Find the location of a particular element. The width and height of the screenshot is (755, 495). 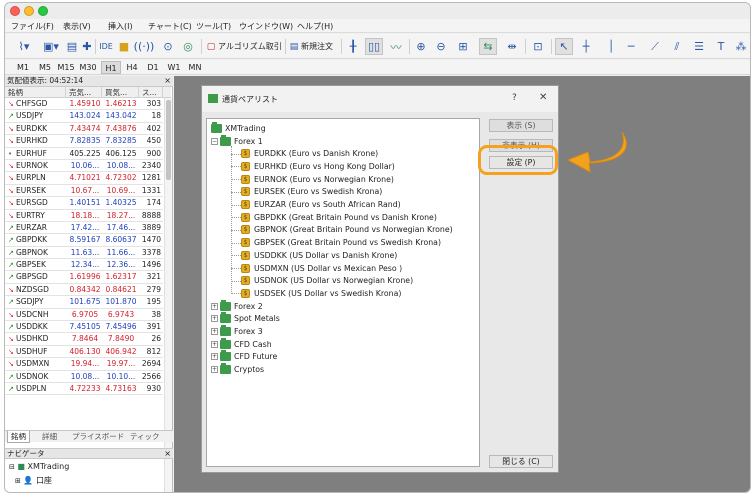

channel-icon: ⫽ is located at coordinates (677, 46).